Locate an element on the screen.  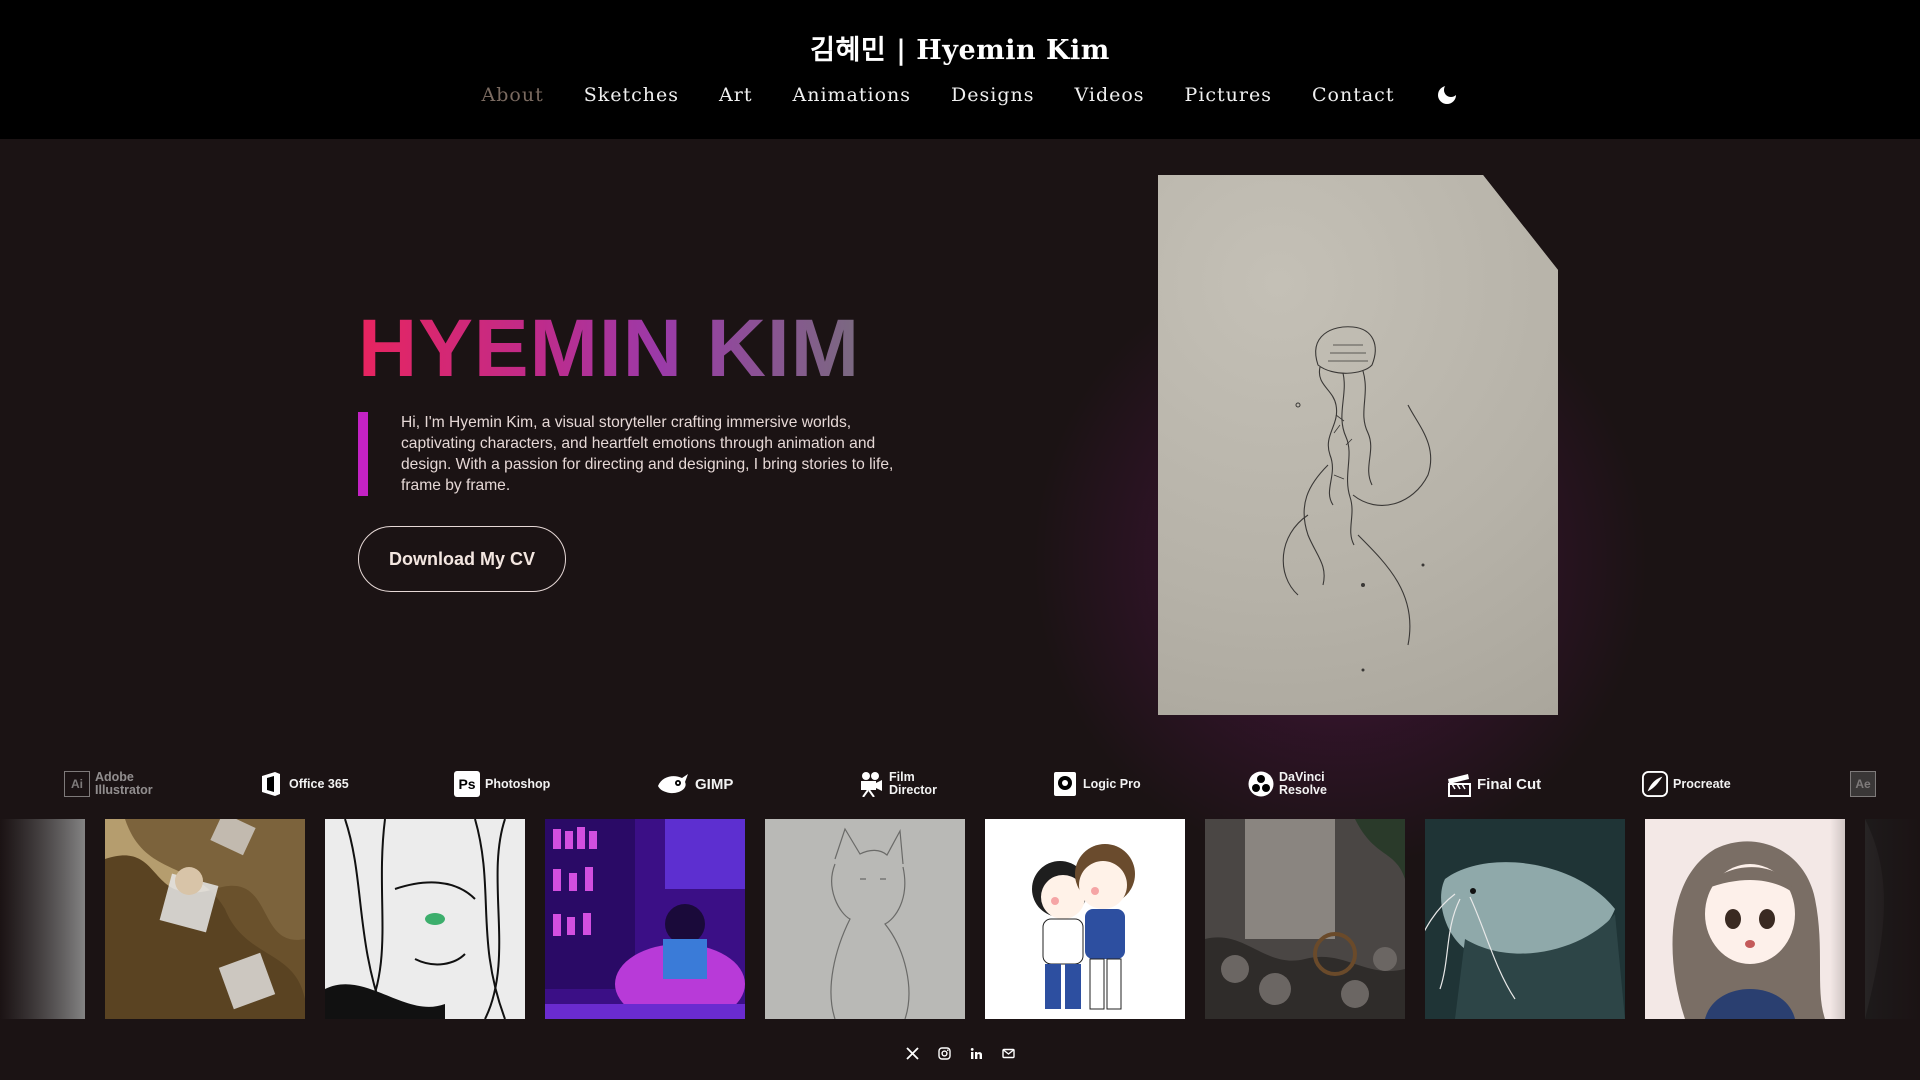
email-icon is located at coordinates (1008, 1053).